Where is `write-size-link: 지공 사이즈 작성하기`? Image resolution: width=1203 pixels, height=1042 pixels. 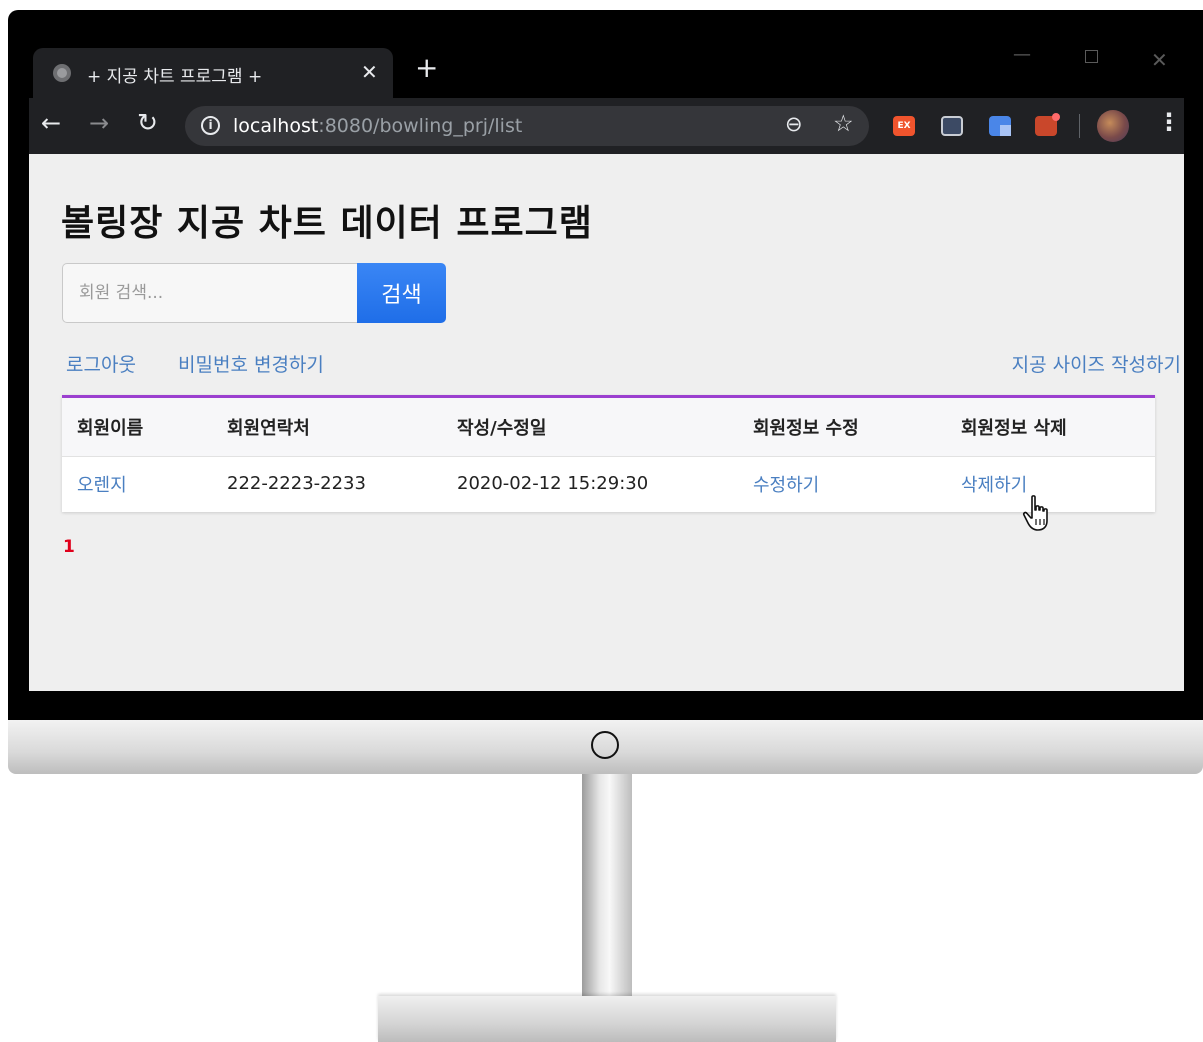 write-size-link: 지공 사이즈 작성하기 is located at coordinates (1096, 363).